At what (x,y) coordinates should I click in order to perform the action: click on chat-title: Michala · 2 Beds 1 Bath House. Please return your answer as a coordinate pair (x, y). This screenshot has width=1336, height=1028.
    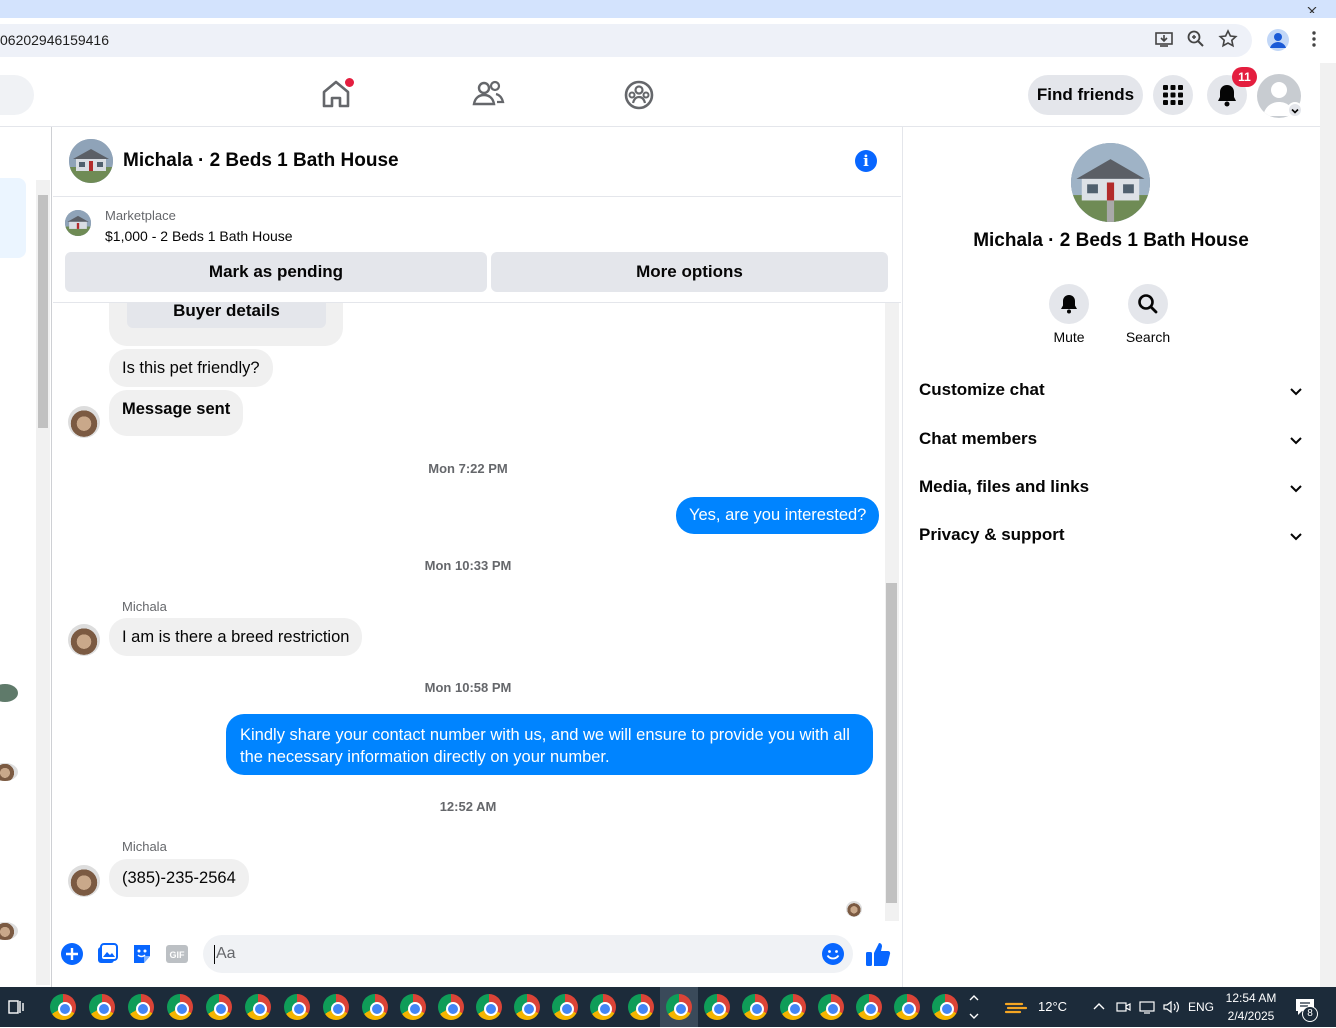
    Looking at the image, I should click on (261, 161).